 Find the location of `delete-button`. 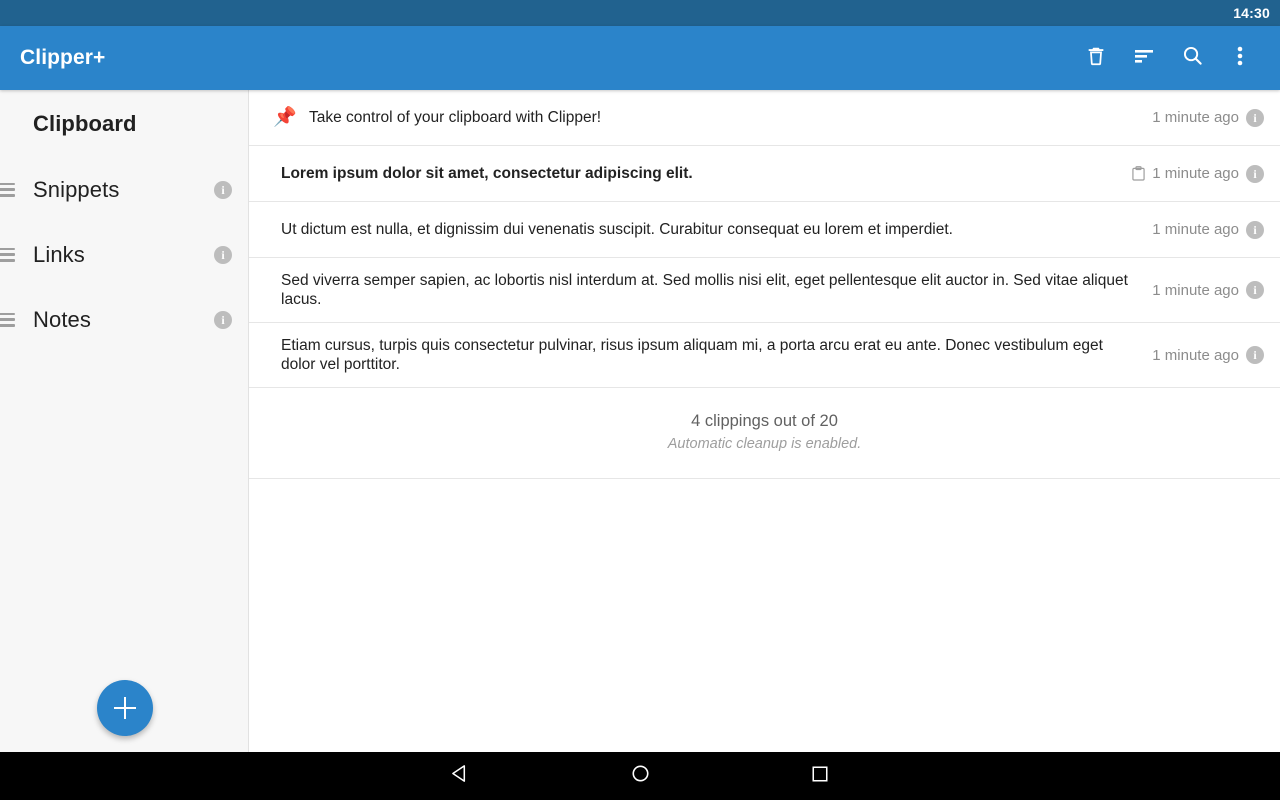

delete-button is located at coordinates (1096, 58).